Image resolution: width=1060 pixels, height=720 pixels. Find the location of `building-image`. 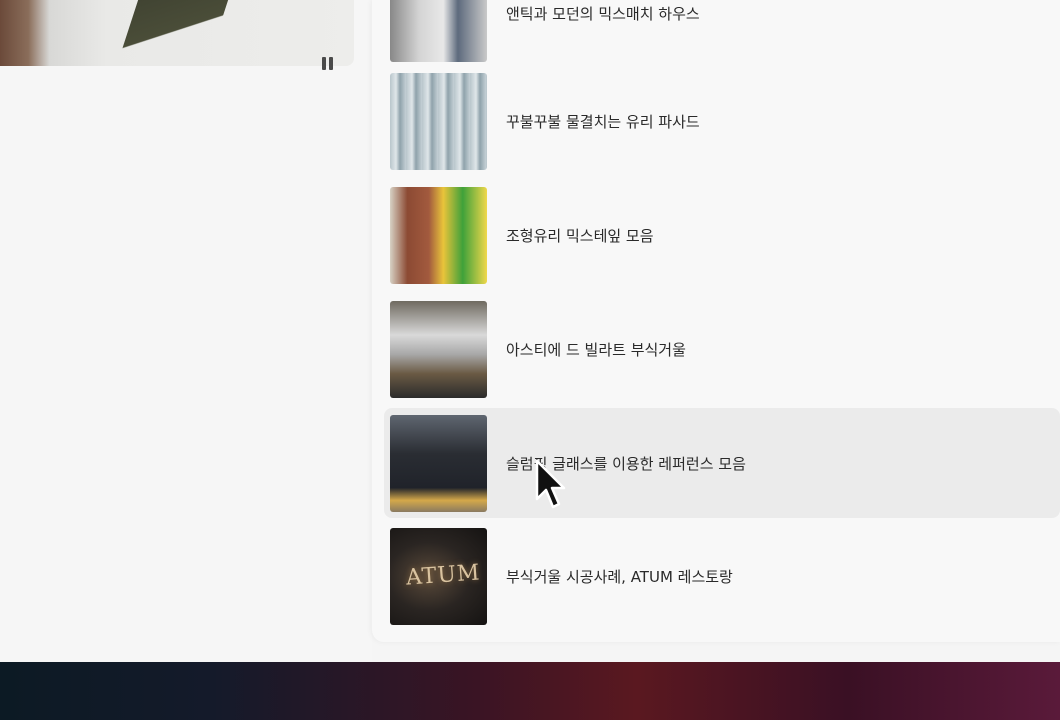

building-image is located at coordinates (438, 463).